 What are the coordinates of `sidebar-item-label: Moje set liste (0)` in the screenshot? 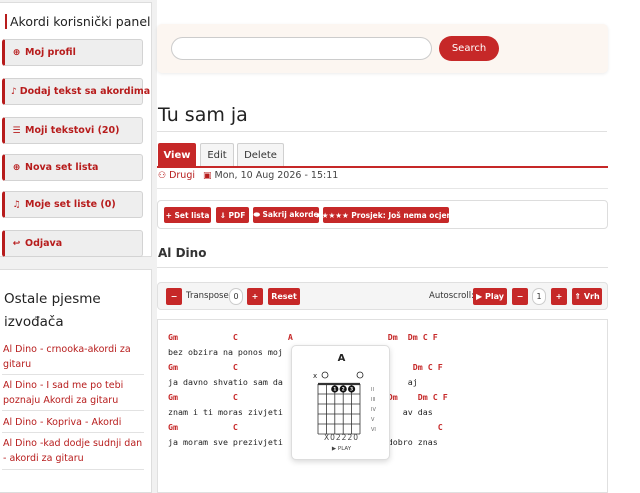 It's located at (70, 204).